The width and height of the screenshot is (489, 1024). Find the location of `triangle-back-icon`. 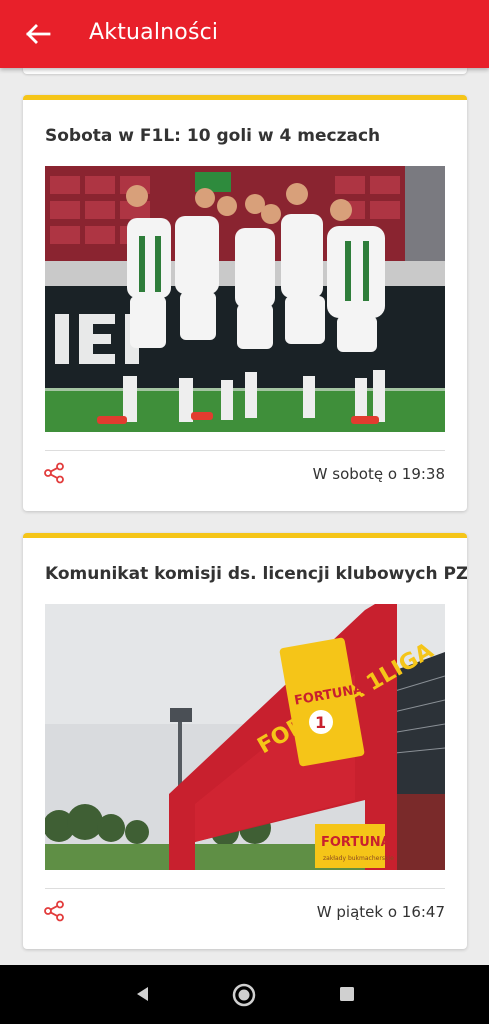

triangle-back-icon is located at coordinates (142, 994).